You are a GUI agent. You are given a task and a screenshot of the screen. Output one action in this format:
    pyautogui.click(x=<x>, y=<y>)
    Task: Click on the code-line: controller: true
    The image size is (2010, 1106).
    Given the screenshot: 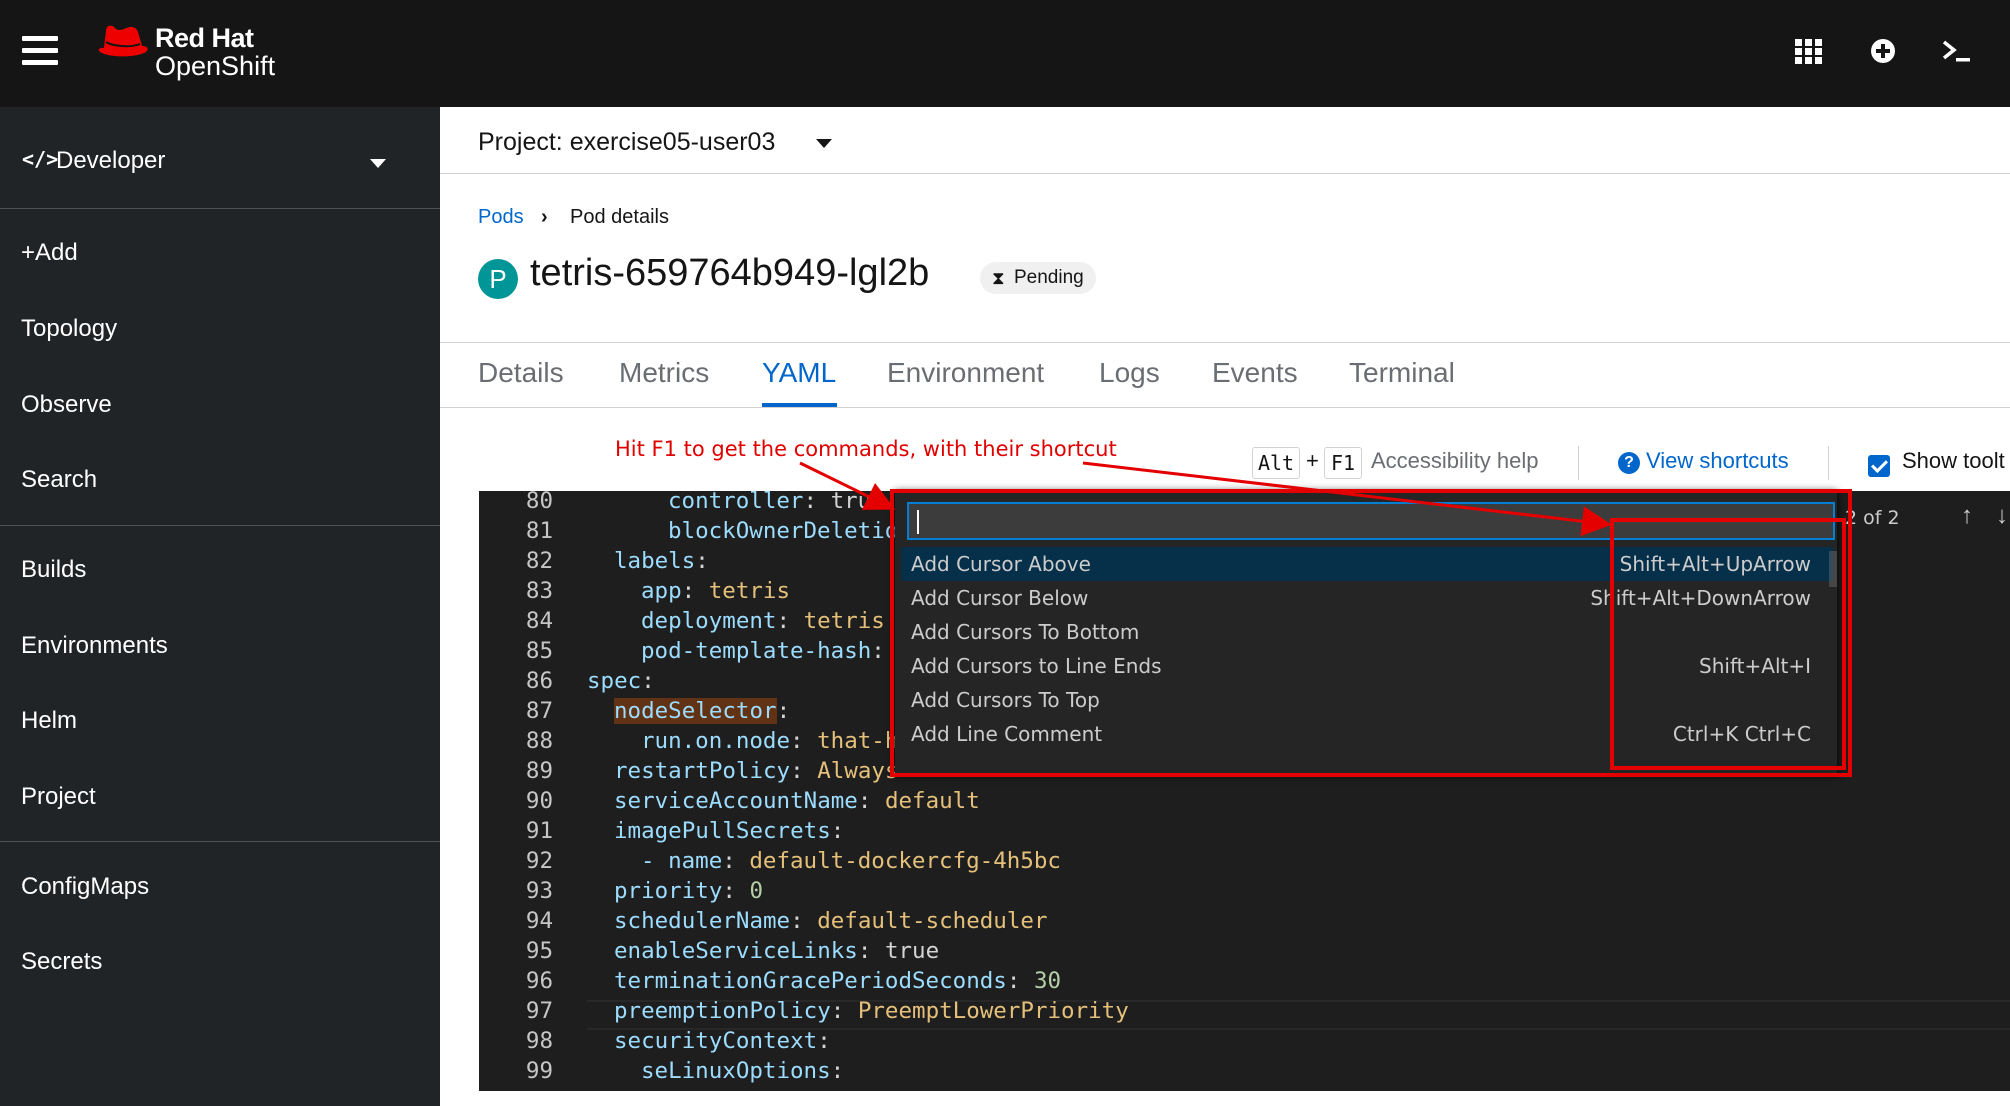 What is the action you would take?
    pyautogui.click(x=776, y=502)
    